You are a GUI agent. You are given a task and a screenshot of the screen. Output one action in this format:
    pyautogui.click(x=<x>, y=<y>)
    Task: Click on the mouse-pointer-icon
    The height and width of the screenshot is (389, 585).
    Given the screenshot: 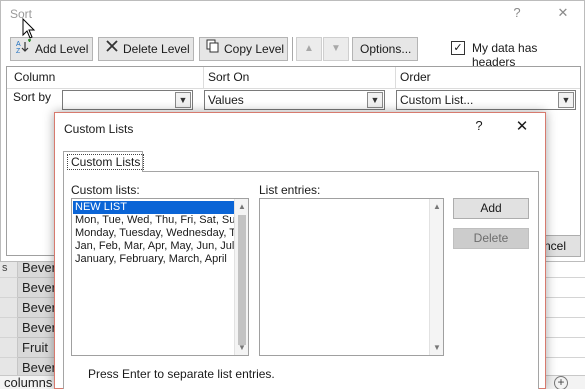 What is the action you would take?
    pyautogui.click(x=29, y=28)
    